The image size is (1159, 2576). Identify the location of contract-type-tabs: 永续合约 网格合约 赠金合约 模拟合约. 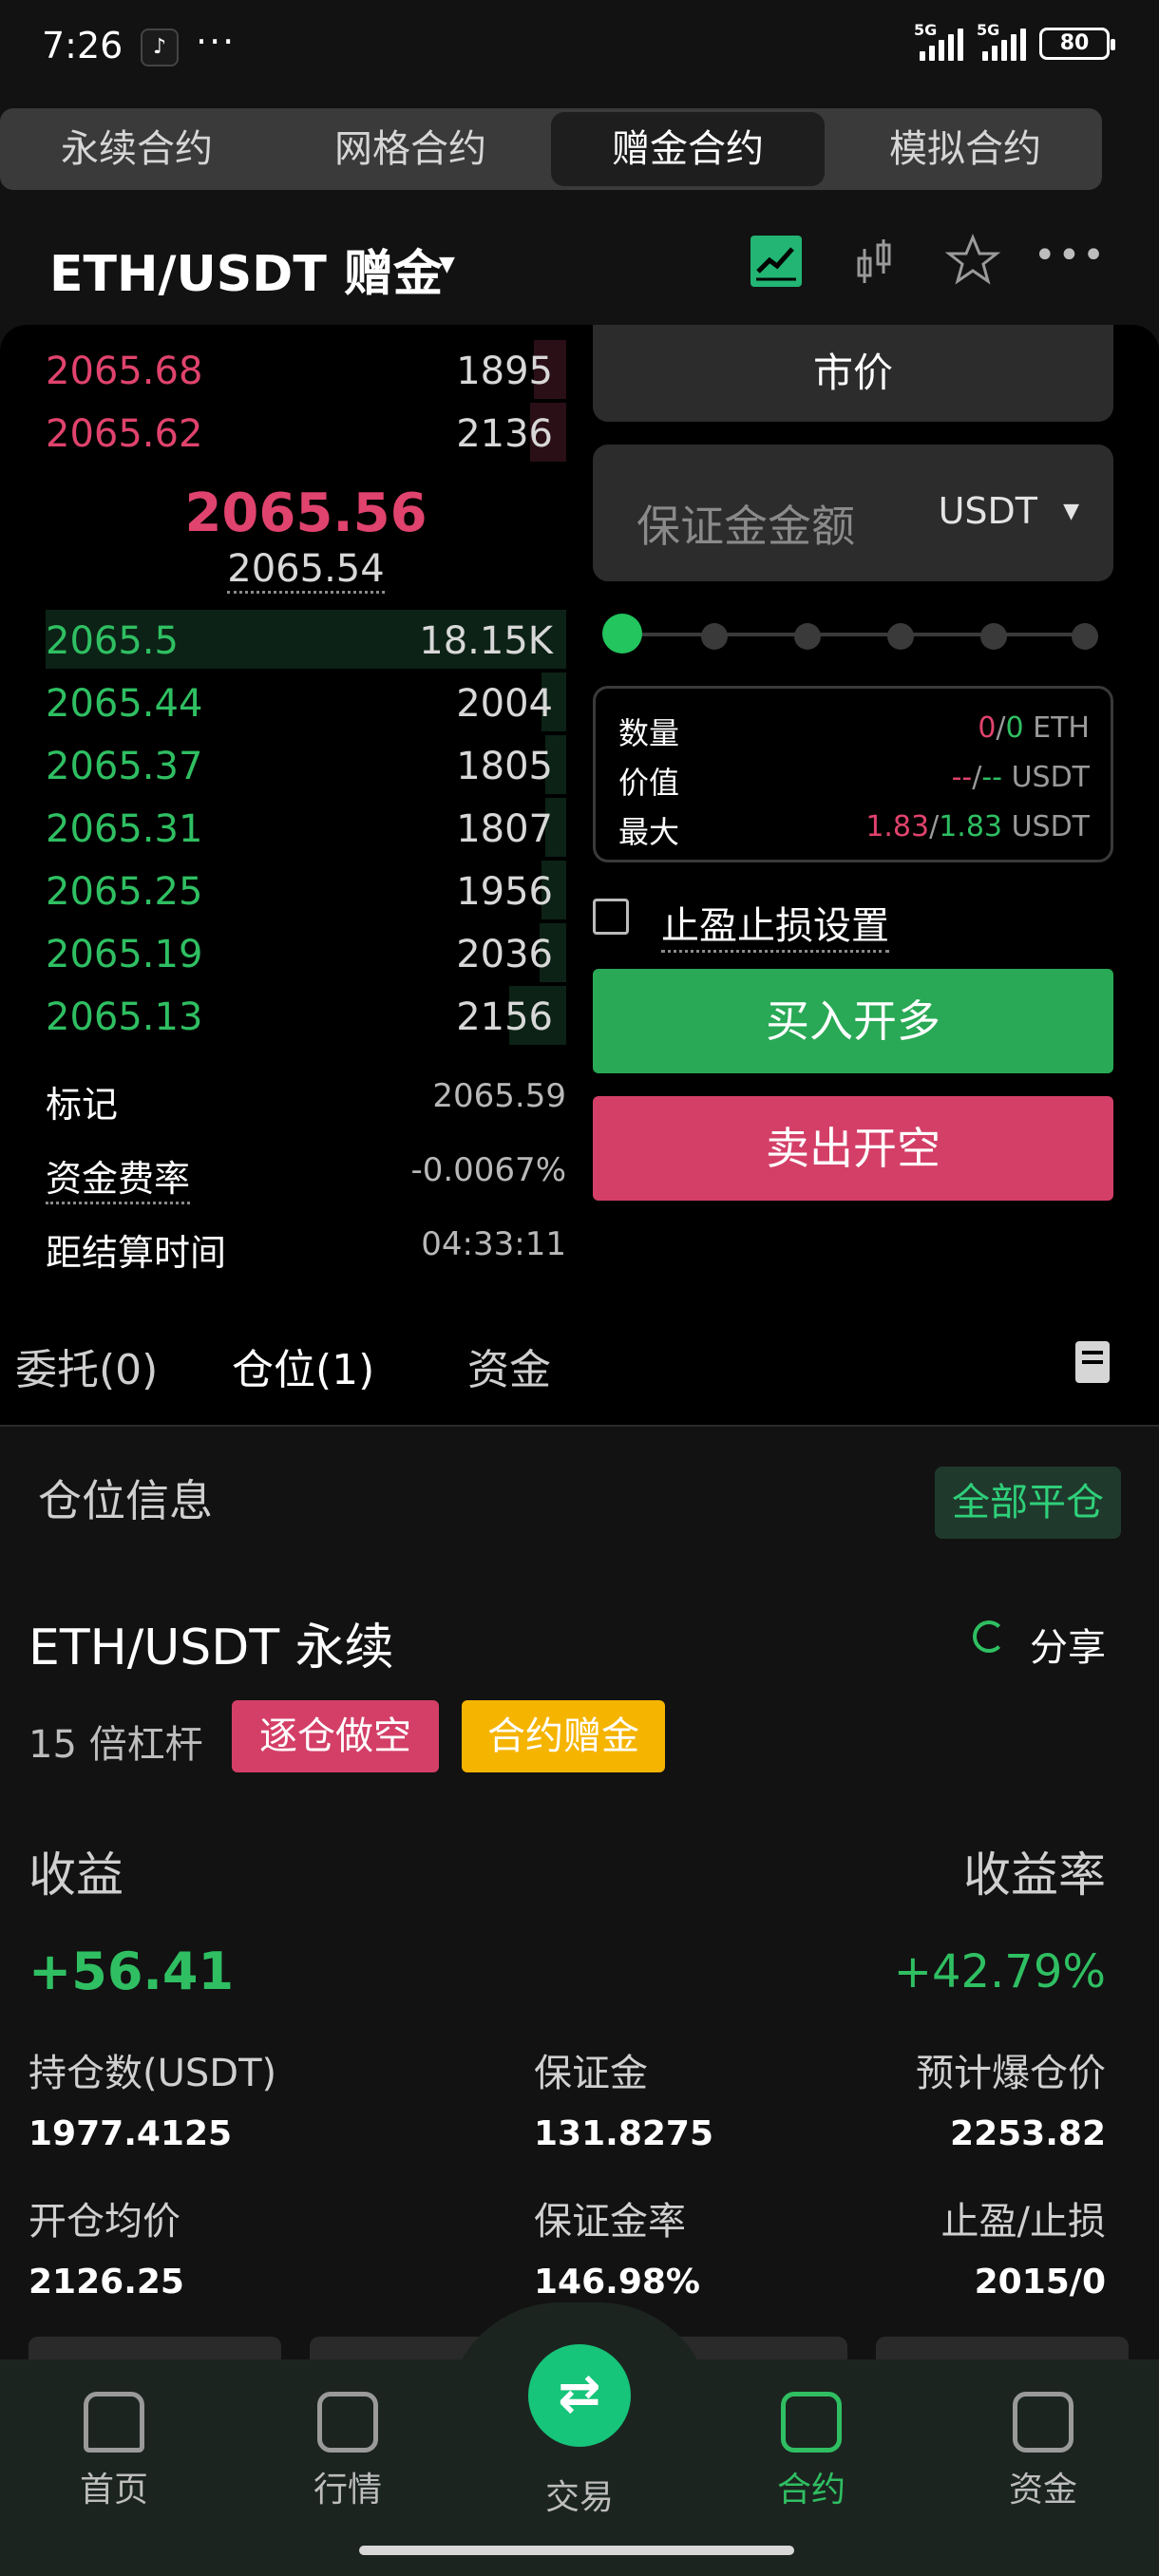
(551, 149).